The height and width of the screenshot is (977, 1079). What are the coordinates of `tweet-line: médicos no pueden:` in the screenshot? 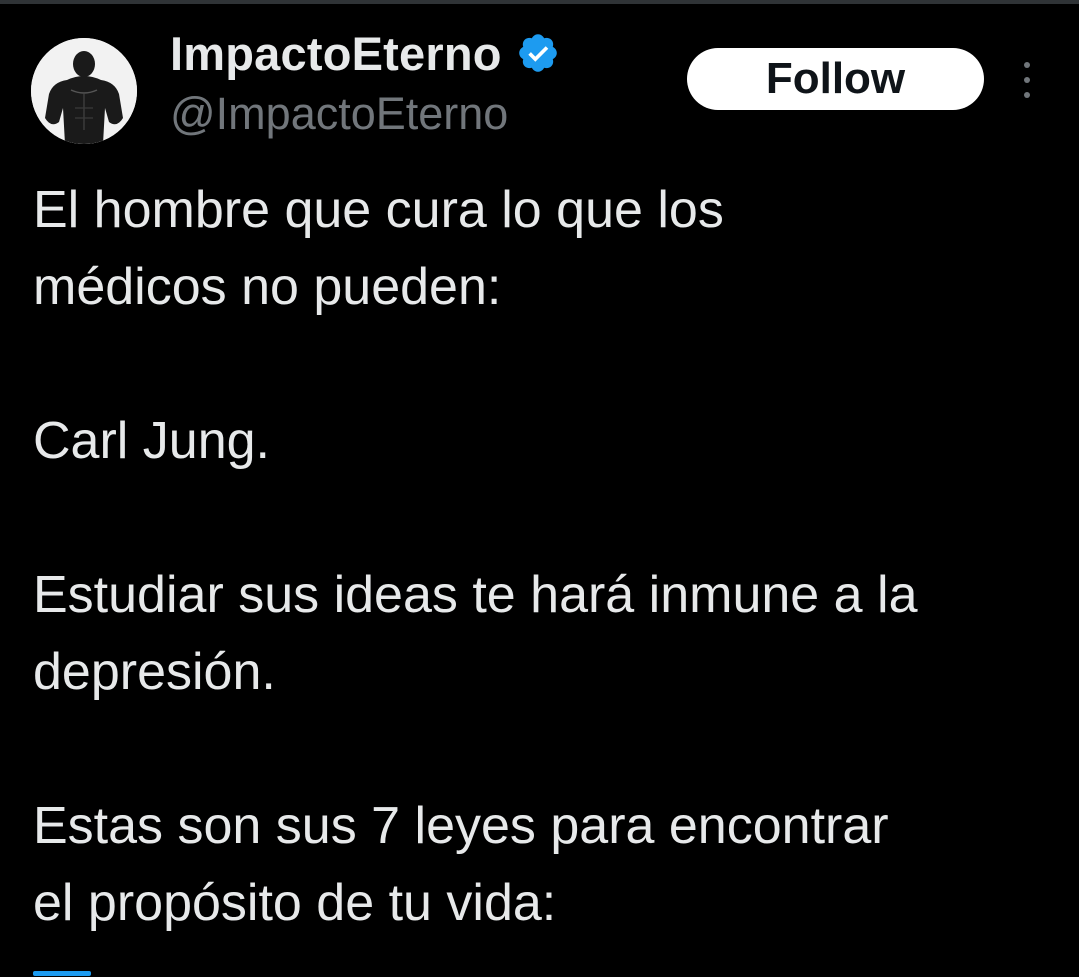 It's located at (267, 287).